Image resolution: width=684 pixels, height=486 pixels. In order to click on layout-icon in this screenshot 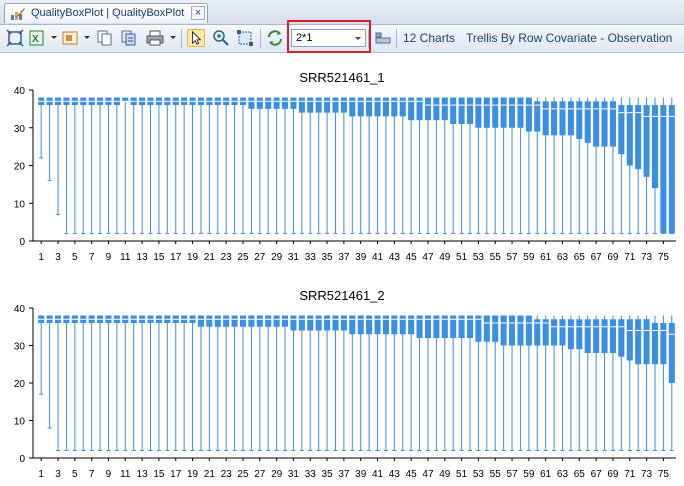, I will do `click(383, 38)`.